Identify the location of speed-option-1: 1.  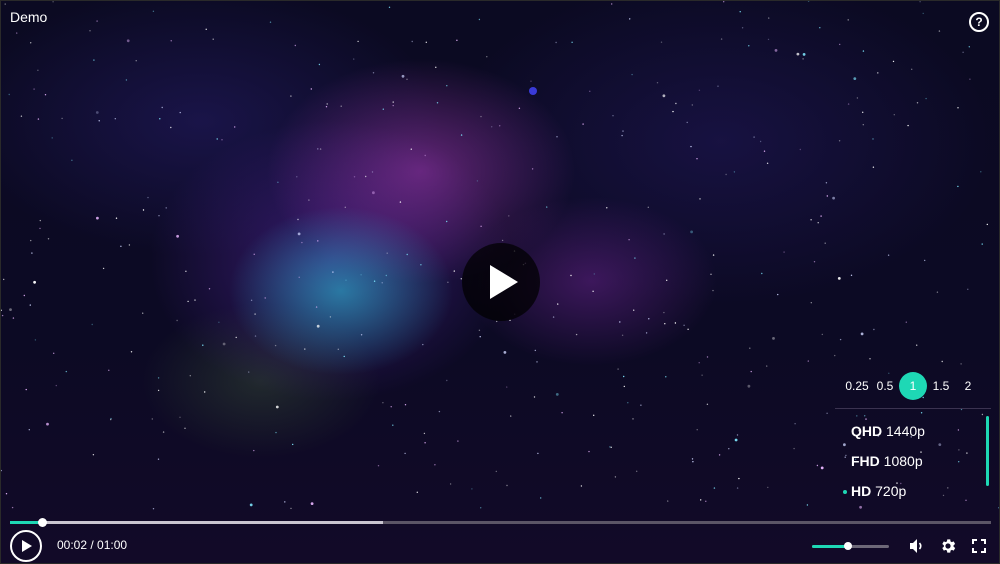
(913, 386).